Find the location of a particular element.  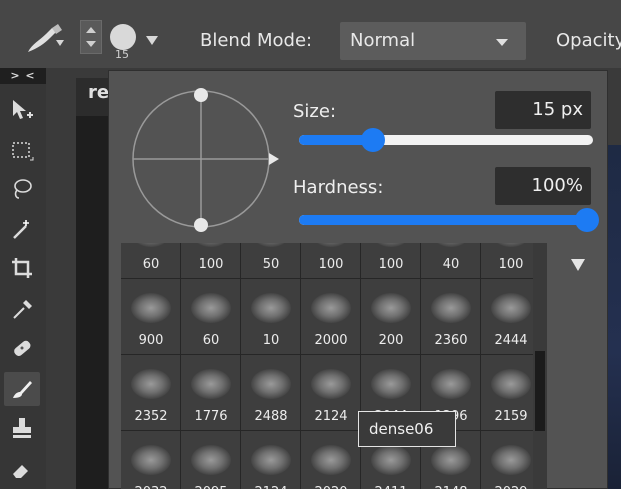

document-tab: re is located at coordinates (93, 97).